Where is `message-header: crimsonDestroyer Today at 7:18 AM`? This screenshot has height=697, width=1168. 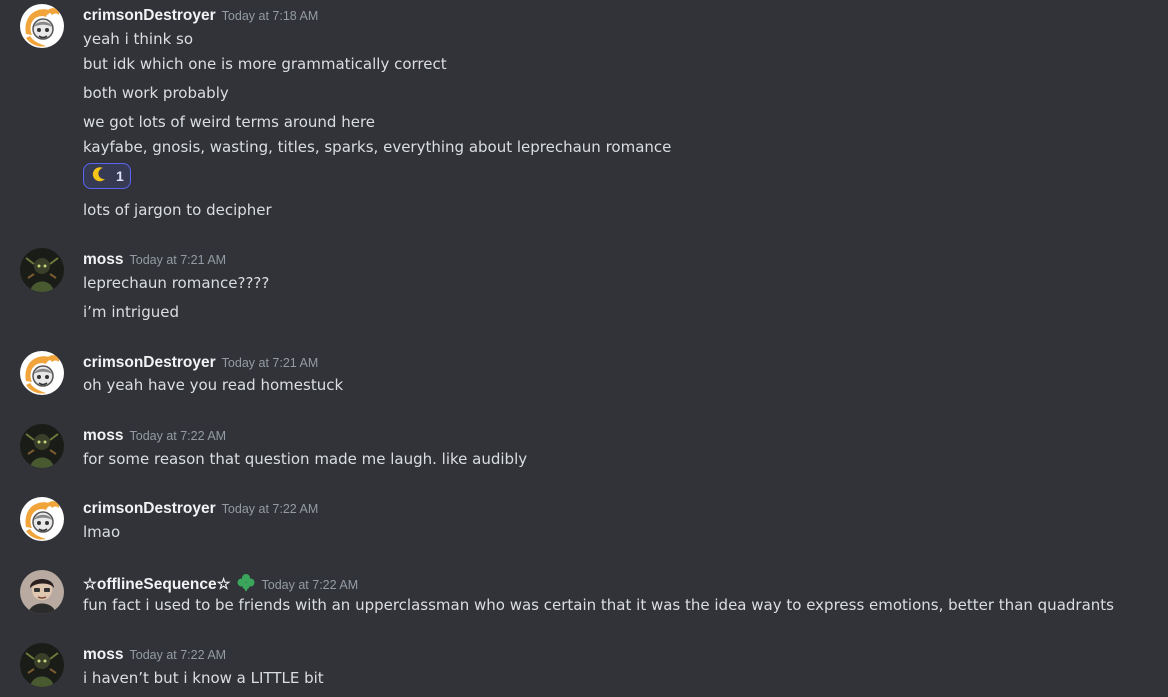 message-header: crimsonDestroyer Today at 7:18 AM is located at coordinates (200, 15).